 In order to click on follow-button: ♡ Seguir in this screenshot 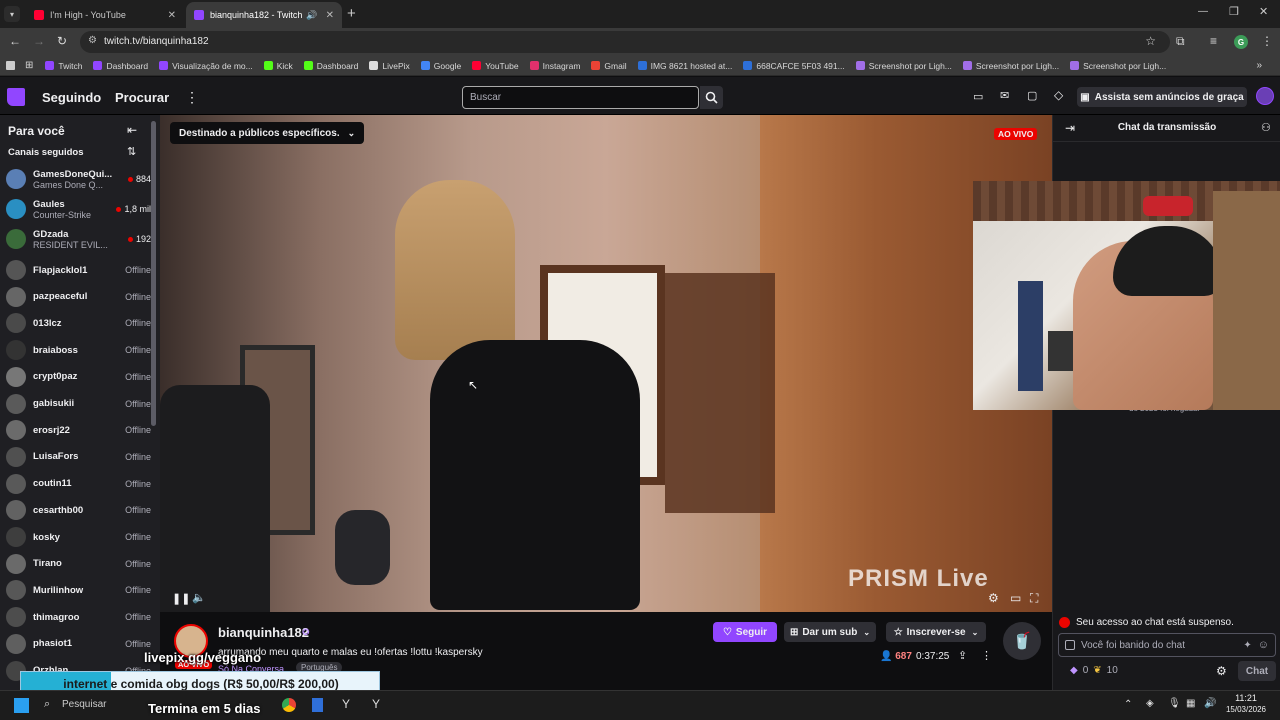, I will do `click(745, 632)`.